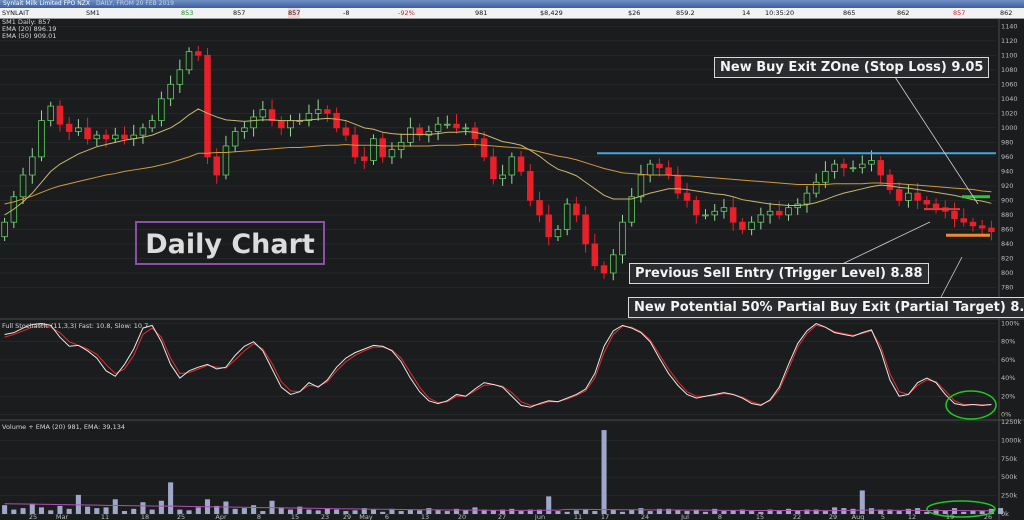  What do you see at coordinates (780, 13) in the screenshot?
I see `quote-cell: 10:35:20` at bounding box center [780, 13].